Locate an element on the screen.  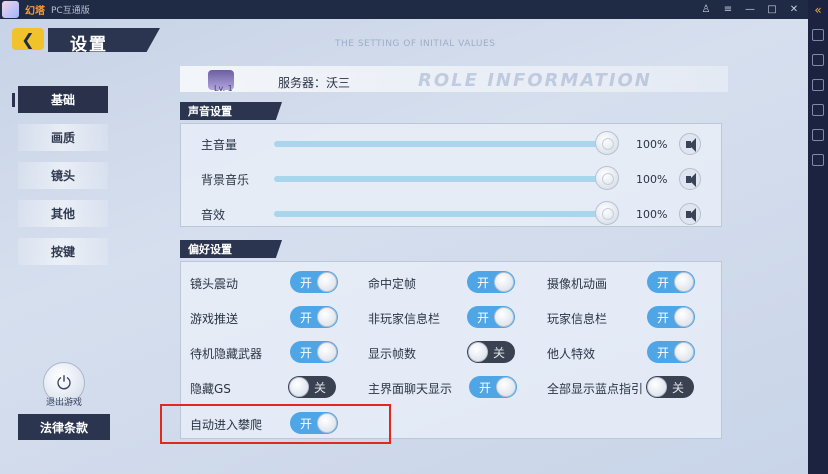
minimize-icon: — is located at coordinates (750, 9).